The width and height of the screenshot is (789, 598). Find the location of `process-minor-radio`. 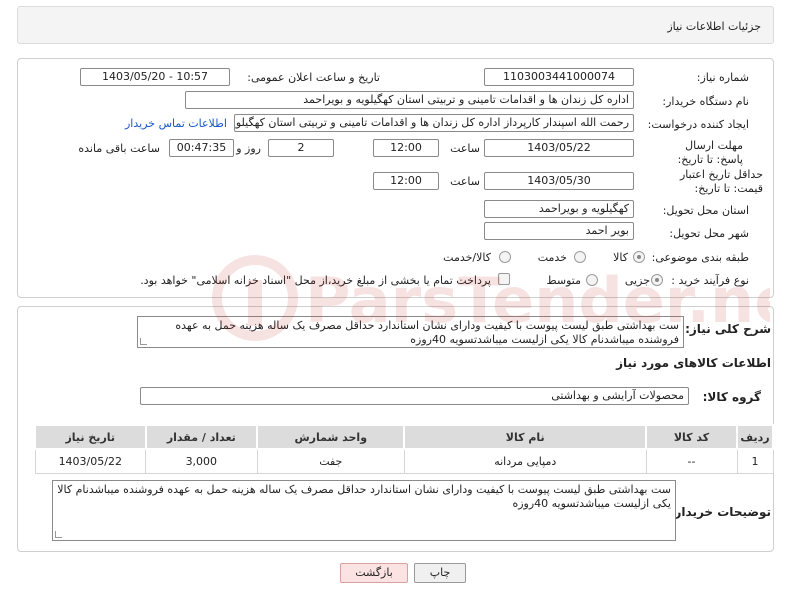

process-minor-radio is located at coordinates (657, 280).